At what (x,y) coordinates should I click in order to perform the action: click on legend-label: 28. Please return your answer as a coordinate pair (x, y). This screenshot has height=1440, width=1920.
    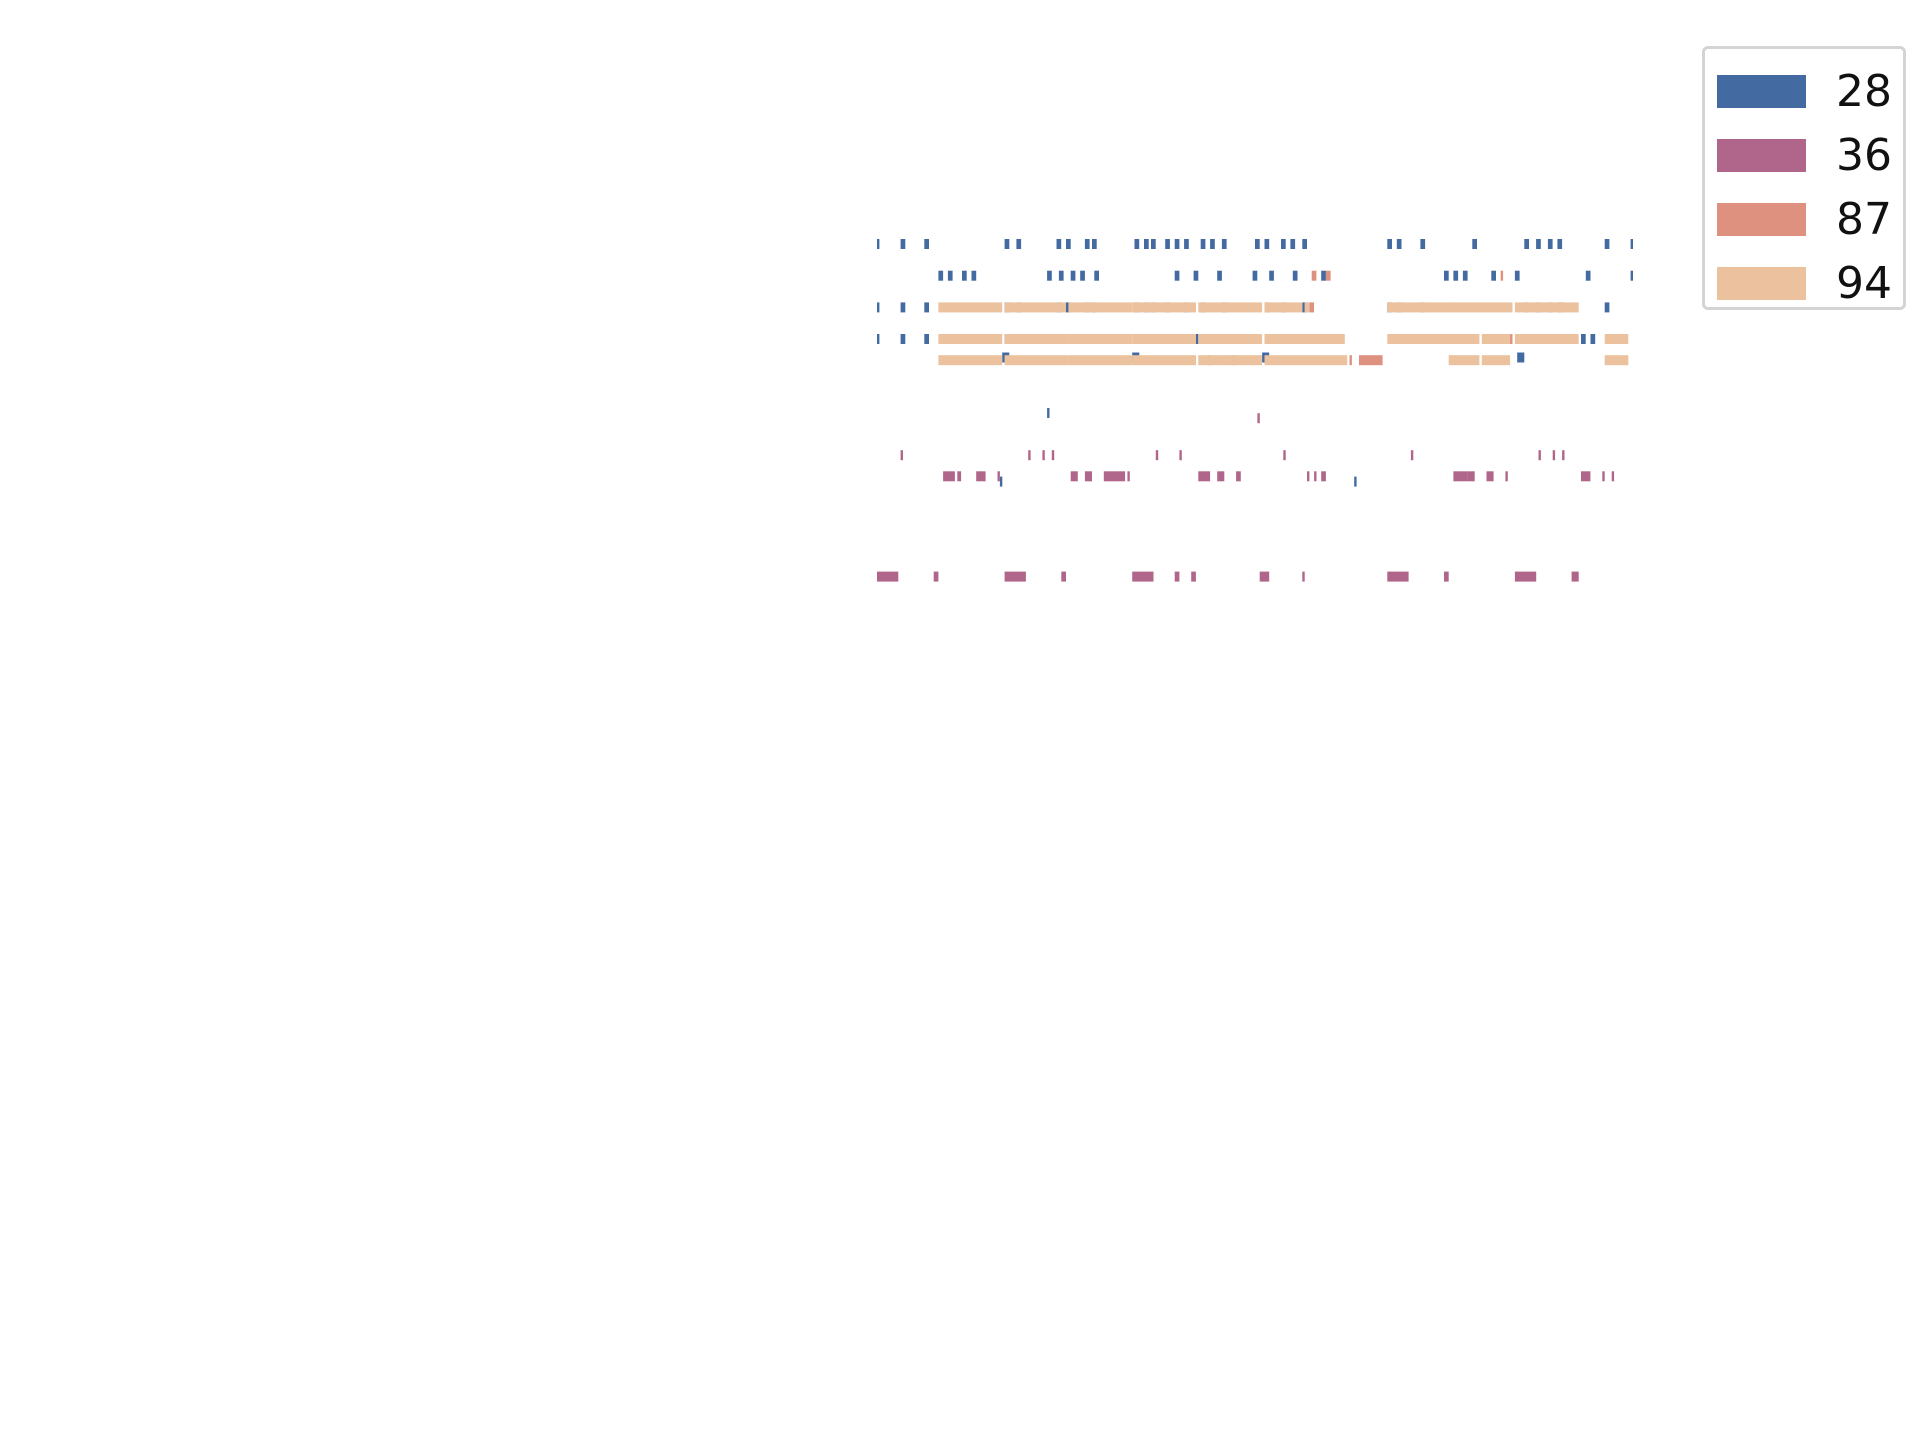
    Looking at the image, I should click on (1864, 91).